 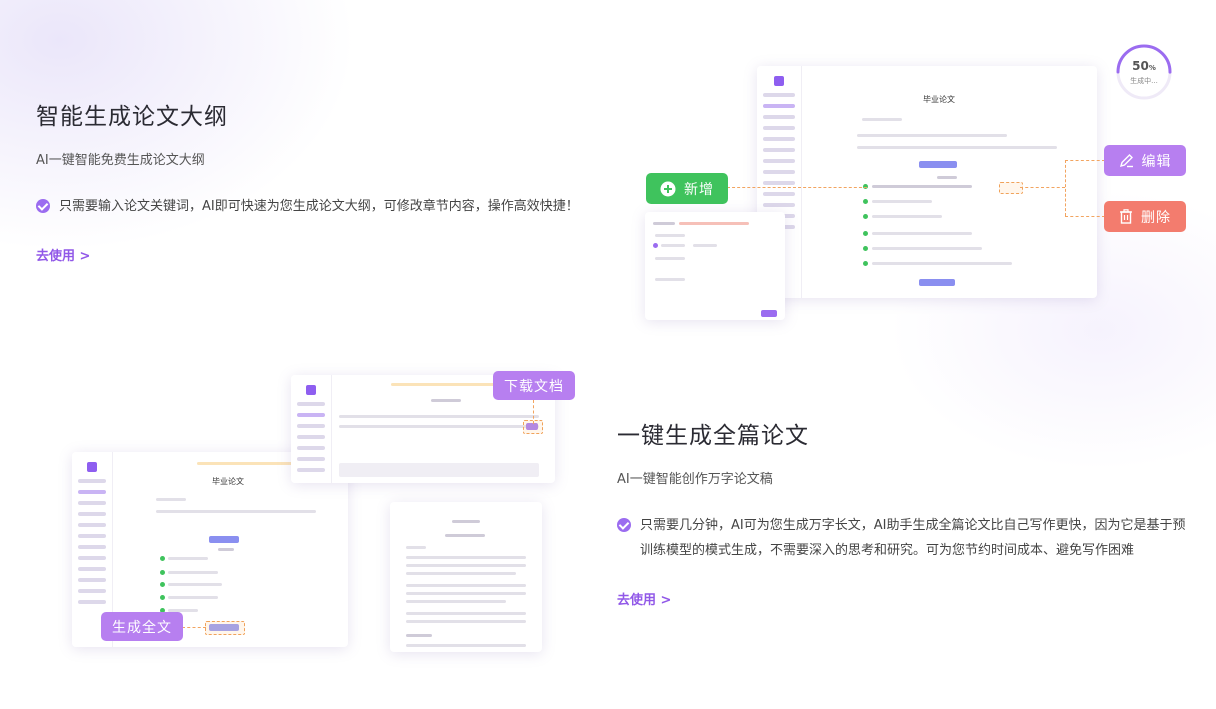 I want to click on chapter-editor-screen, so click(x=715, y=266).